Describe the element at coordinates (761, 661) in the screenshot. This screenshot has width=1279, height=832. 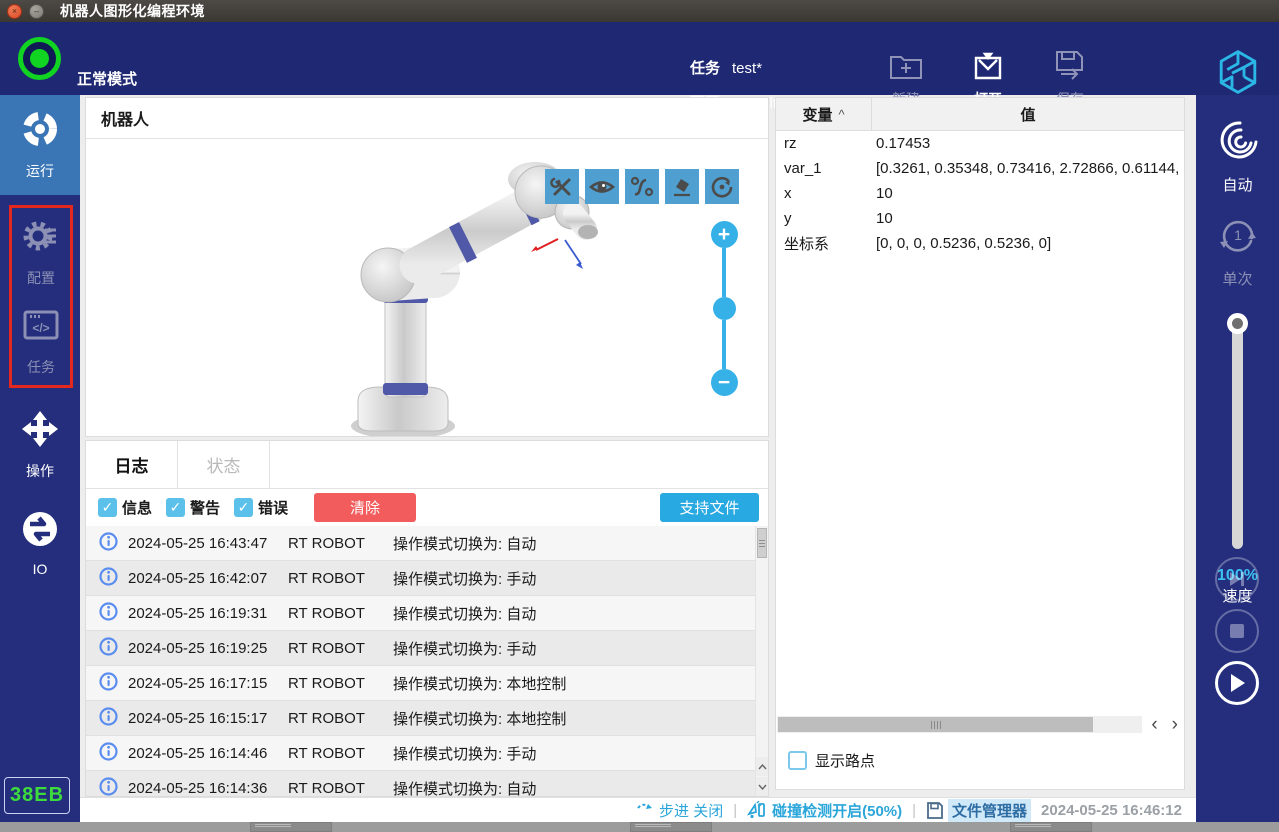
I see `log-scrollbar` at that location.